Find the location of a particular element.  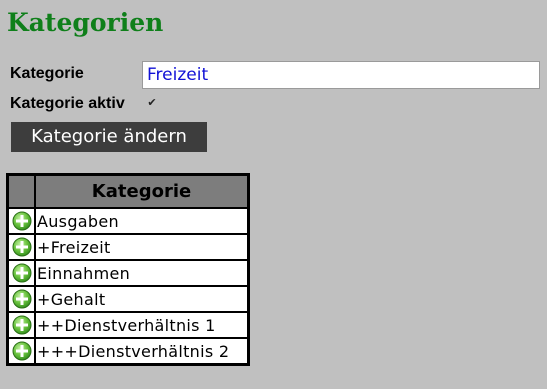

list-item-label: ++Dienstverhältnis 1 is located at coordinates (142, 325).